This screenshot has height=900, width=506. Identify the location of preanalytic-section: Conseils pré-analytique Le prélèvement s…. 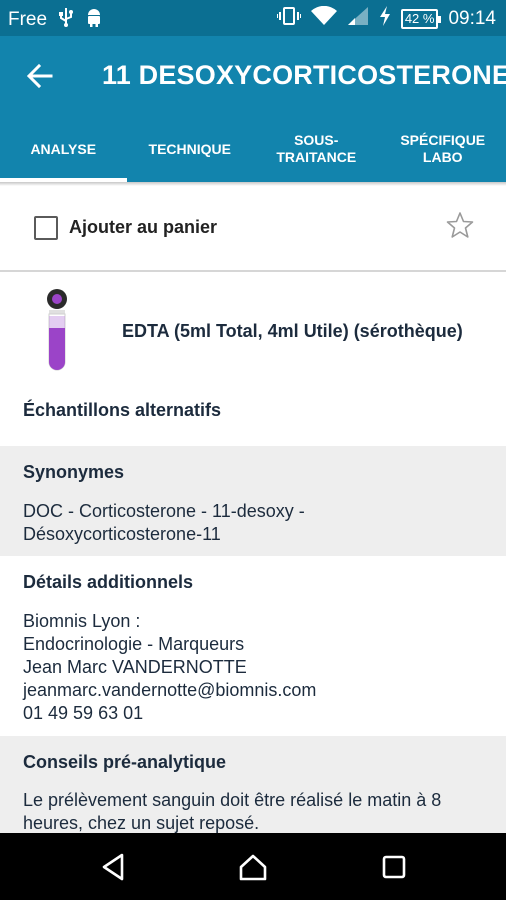
(253, 784).